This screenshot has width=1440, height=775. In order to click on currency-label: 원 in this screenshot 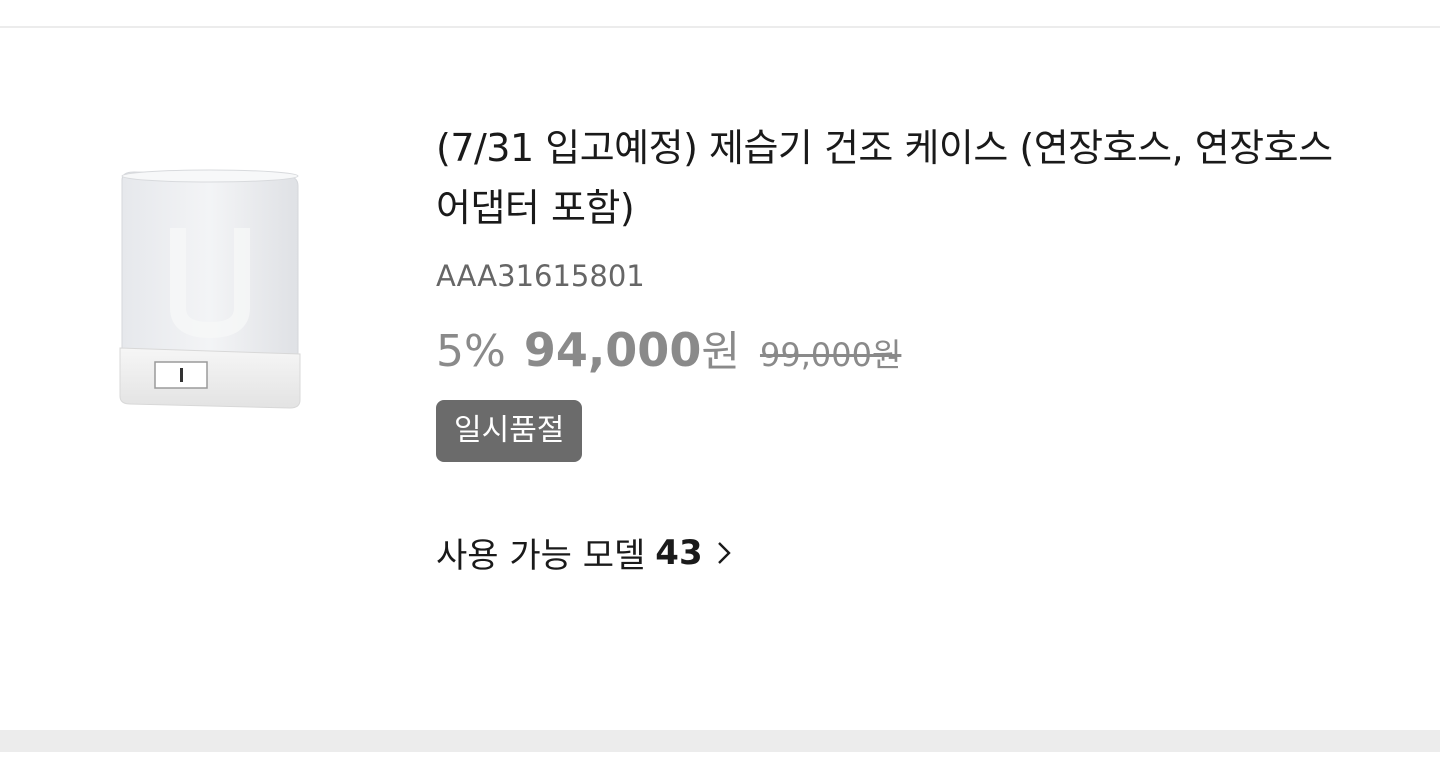, I will do `click(720, 351)`.